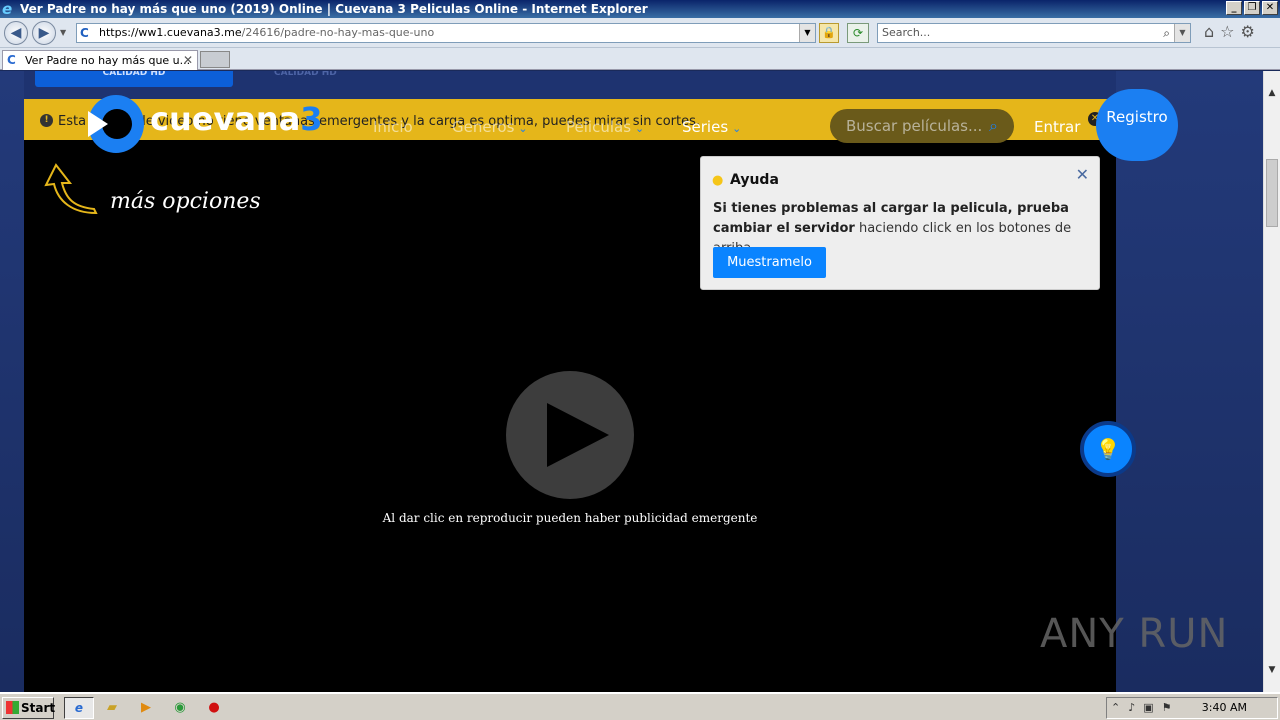  What do you see at coordinates (311, 119) in the screenshot?
I see `logo-number: 3` at bounding box center [311, 119].